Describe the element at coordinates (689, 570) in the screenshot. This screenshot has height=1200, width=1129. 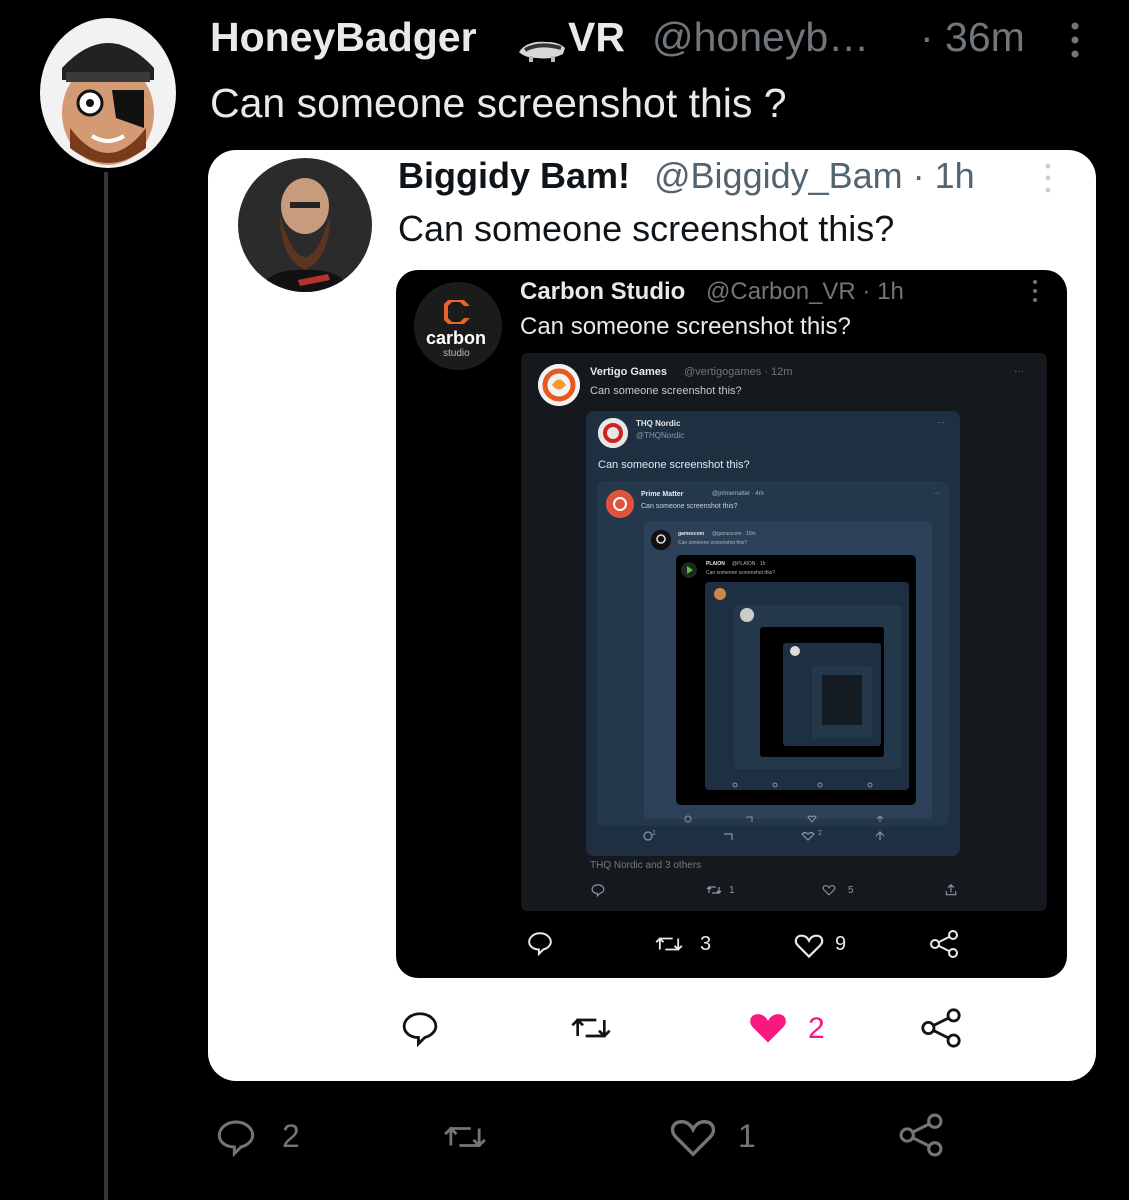
I see `avatar-plaion` at that location.